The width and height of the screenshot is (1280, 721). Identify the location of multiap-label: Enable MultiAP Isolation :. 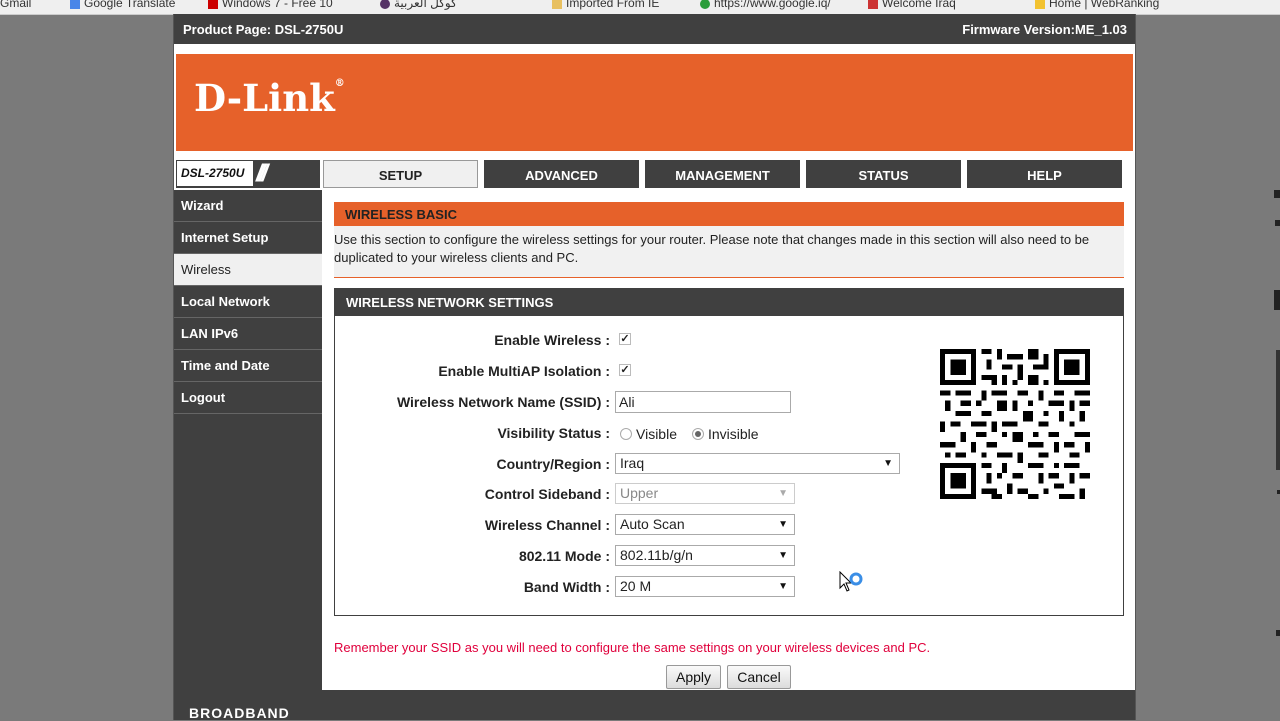
(524, 371).